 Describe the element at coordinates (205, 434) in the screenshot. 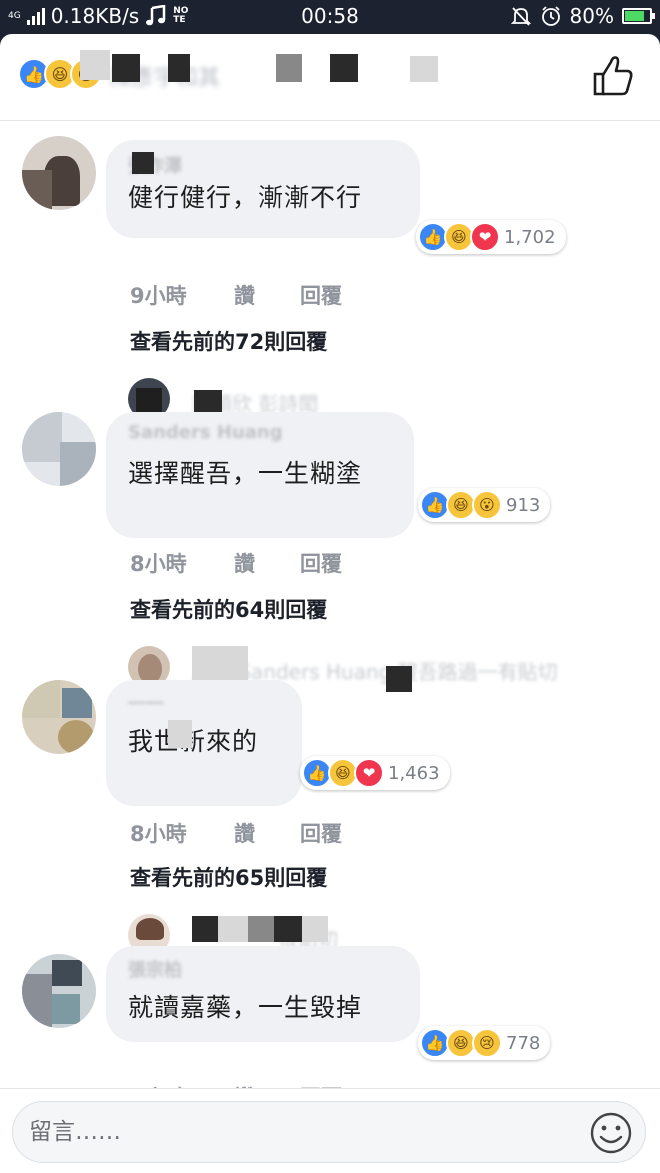

I see `comment-author: Sanders Huang` at that location.